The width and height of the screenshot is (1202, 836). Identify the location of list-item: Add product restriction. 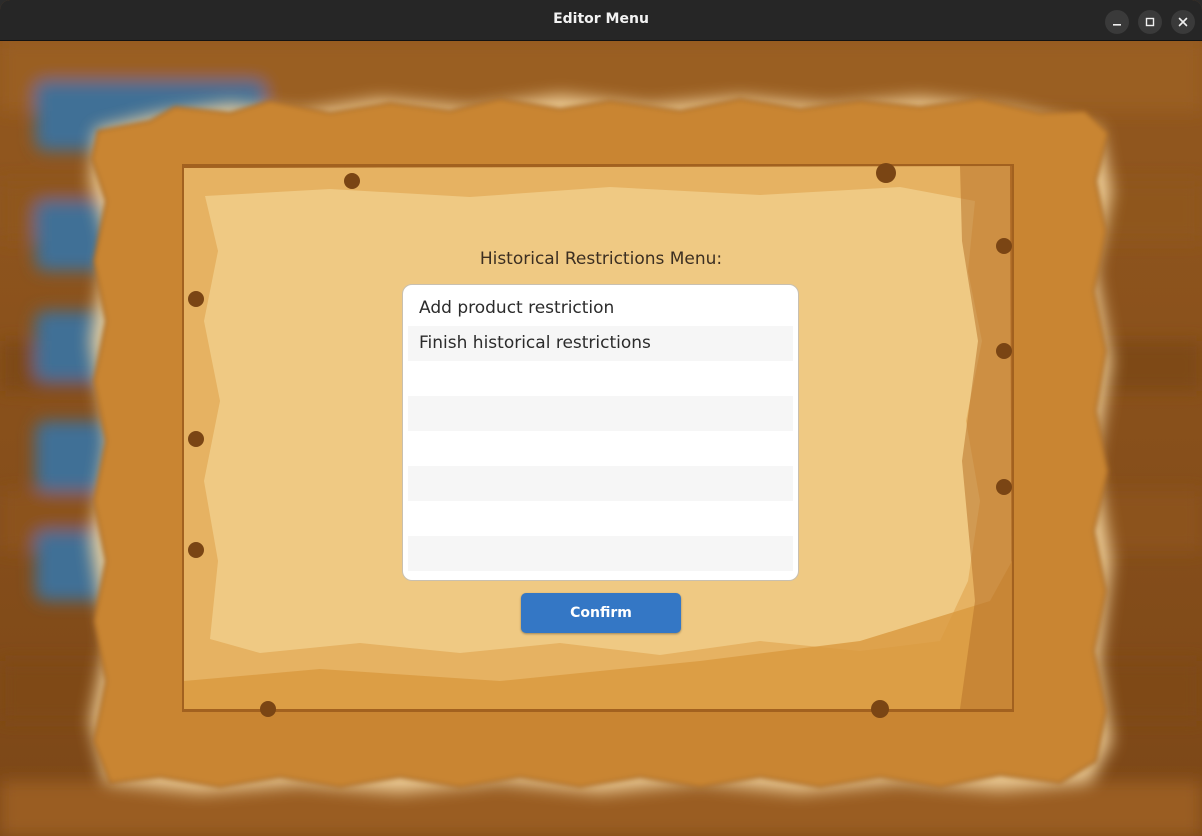
(600, 308).